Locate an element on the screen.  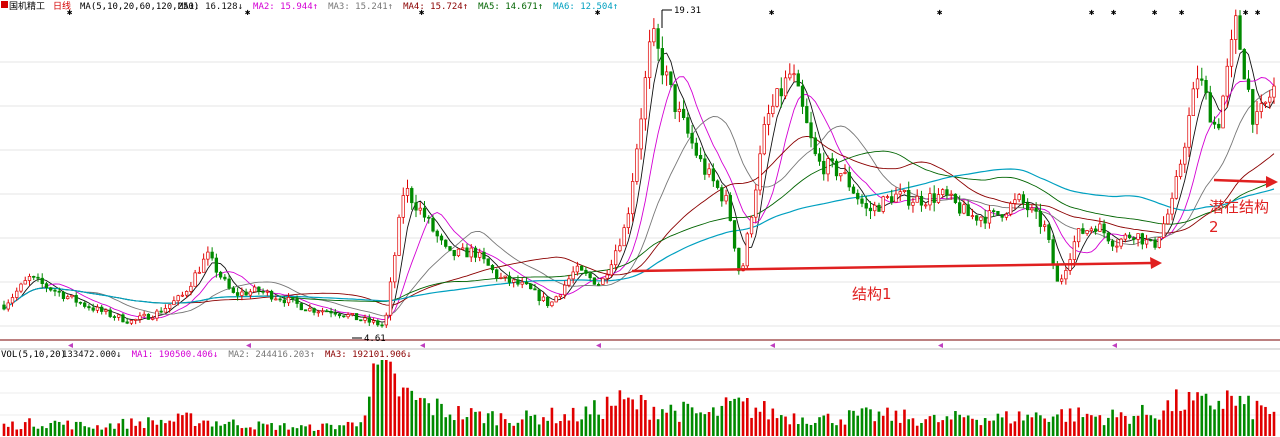
event-star-1: ✱ is located at coordinates (248, 13).